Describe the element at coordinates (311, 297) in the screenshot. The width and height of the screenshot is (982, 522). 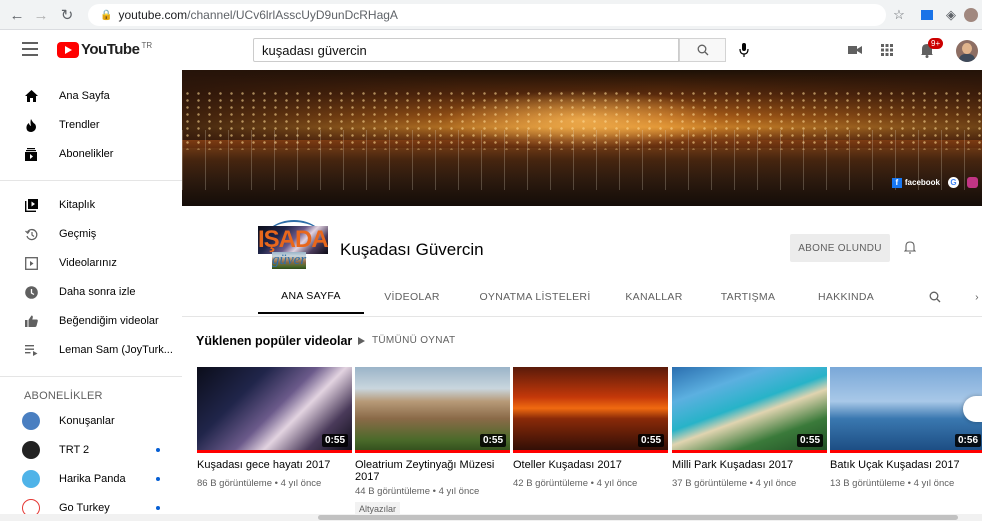
I see `tab-home: ANA SAYFA` at that location.